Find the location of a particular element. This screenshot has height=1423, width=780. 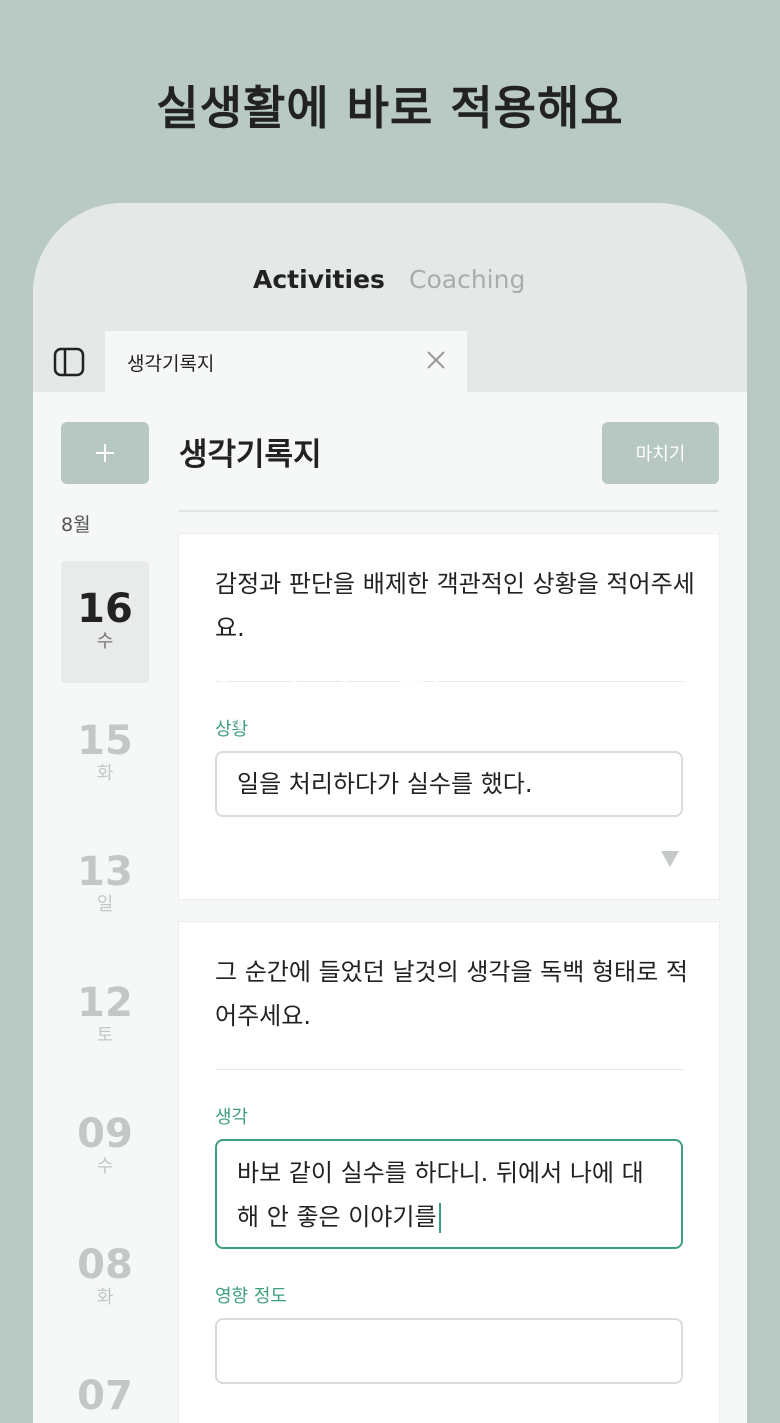

date-number: 12 is located at coordinates (105, 1003).